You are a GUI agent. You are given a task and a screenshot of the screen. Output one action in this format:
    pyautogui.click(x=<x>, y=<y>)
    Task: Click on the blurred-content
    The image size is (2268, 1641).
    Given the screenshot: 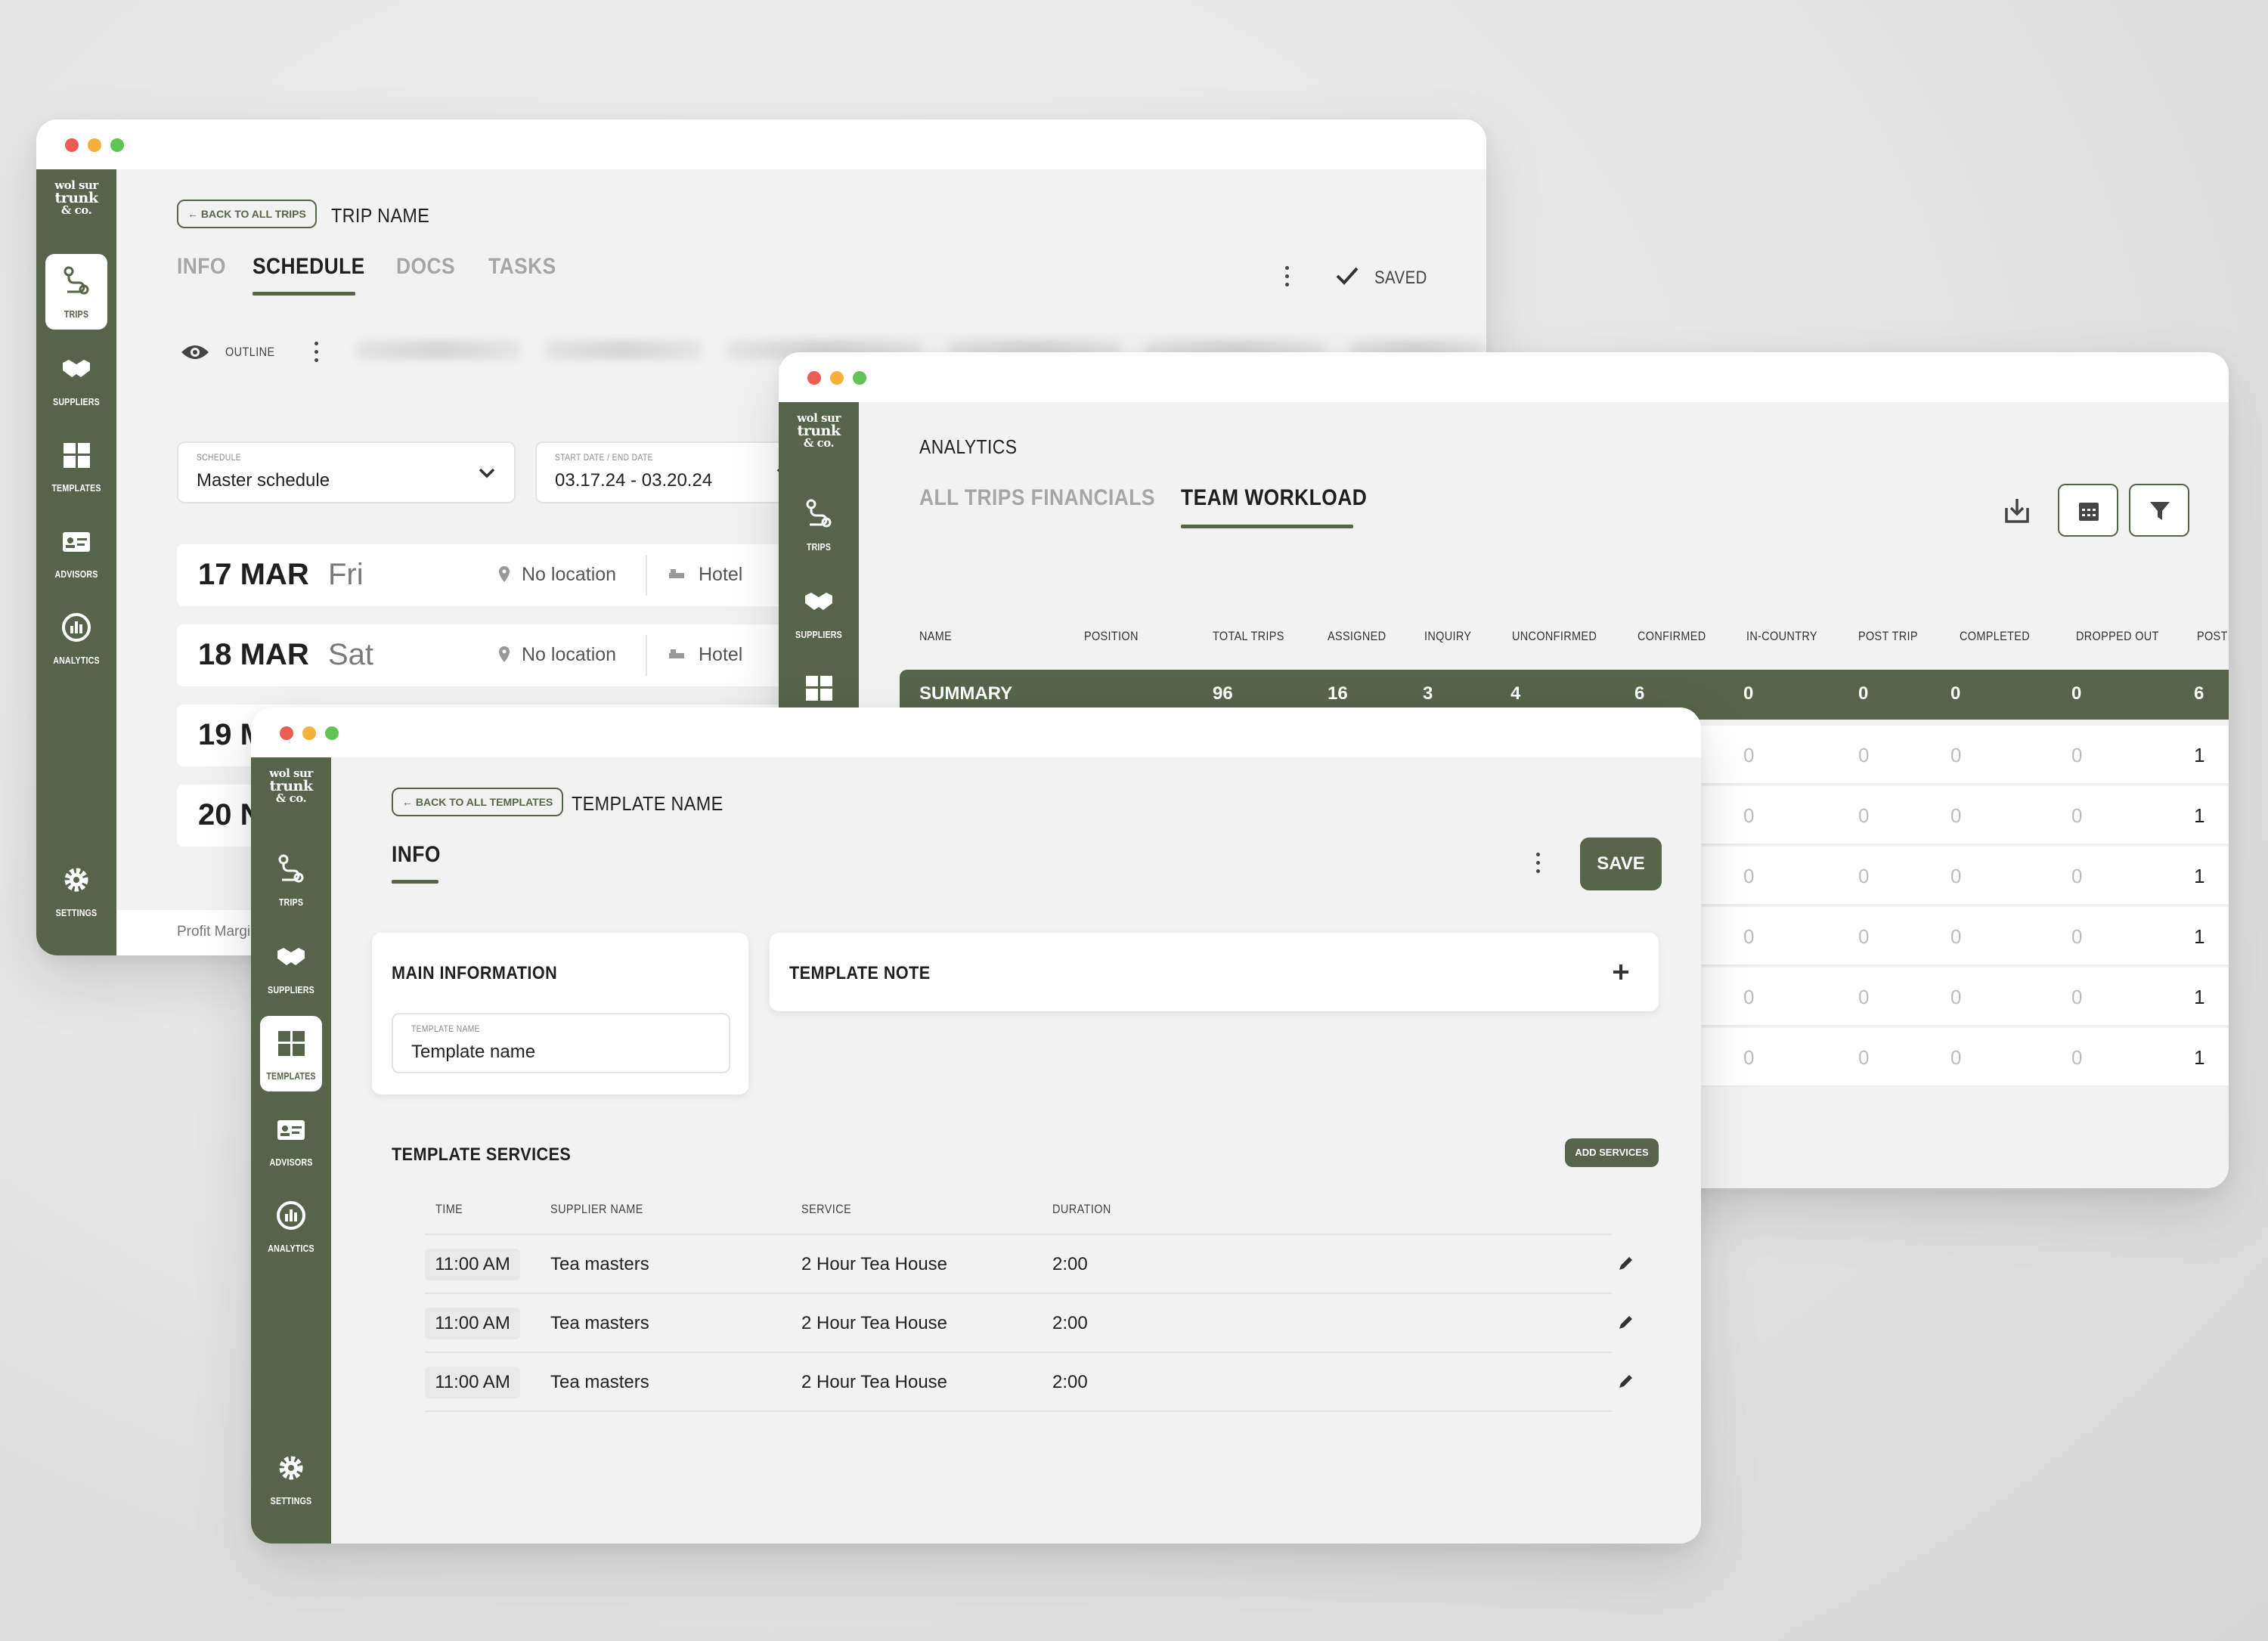 What is the action you would take?
    pyautogui.click(x=623, y=350)
    